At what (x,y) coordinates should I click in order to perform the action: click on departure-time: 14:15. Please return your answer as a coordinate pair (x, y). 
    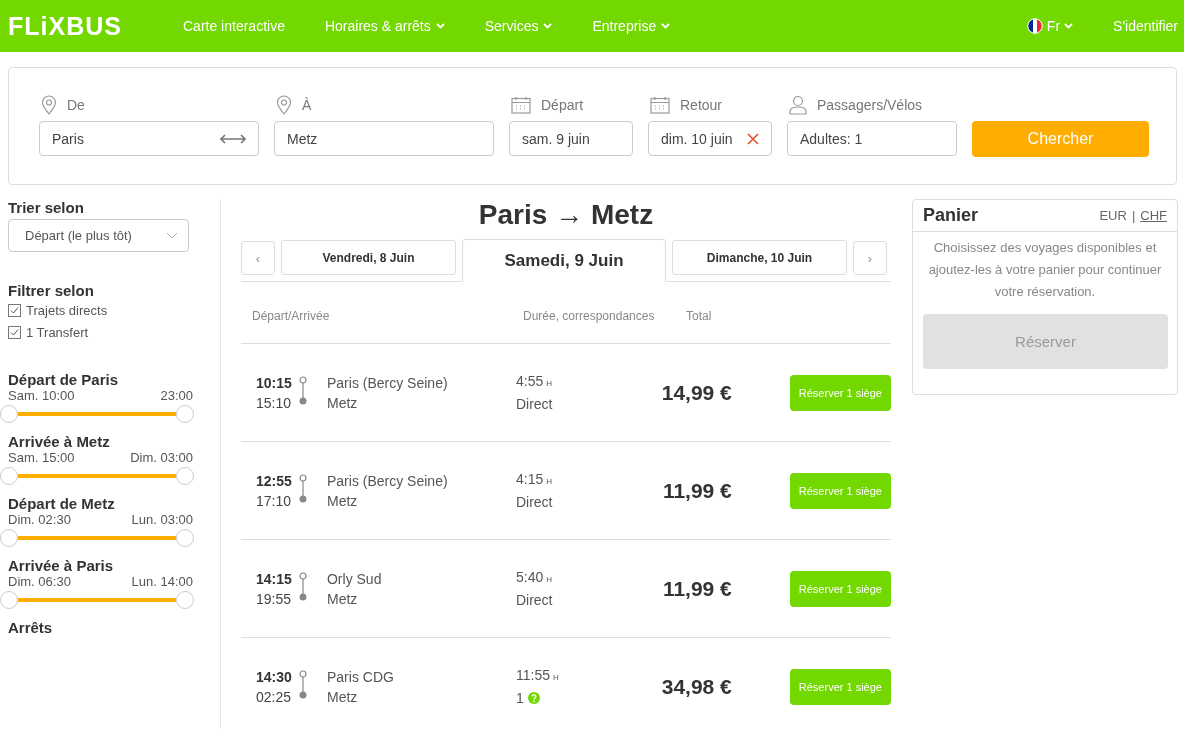
    Looking at the image, I should click on (274, 579).